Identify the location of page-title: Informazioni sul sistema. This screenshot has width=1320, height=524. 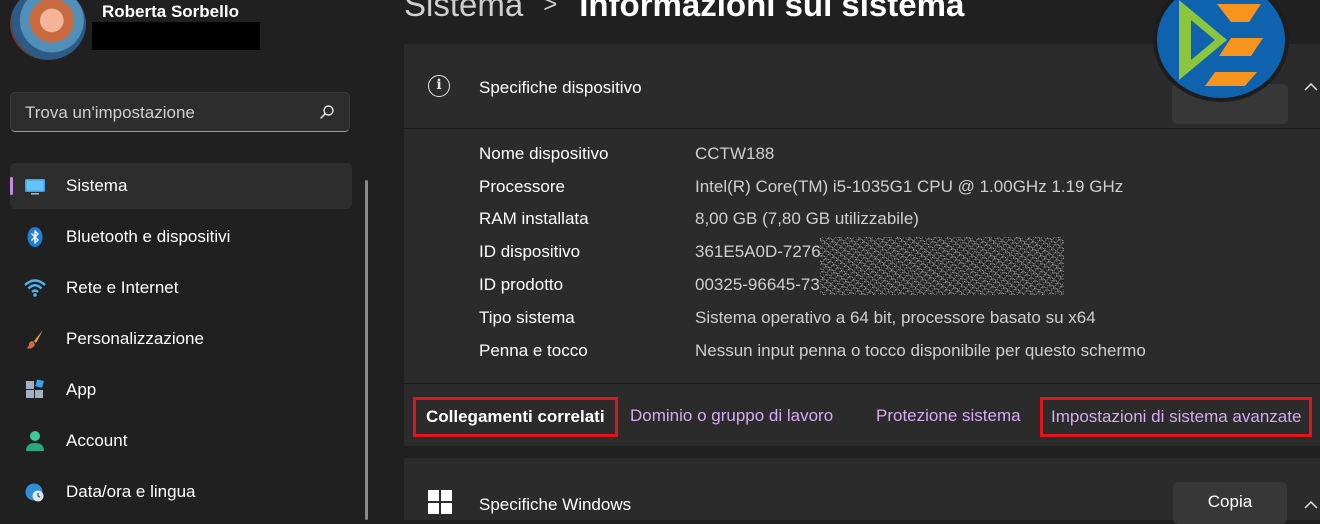
(772, 11).